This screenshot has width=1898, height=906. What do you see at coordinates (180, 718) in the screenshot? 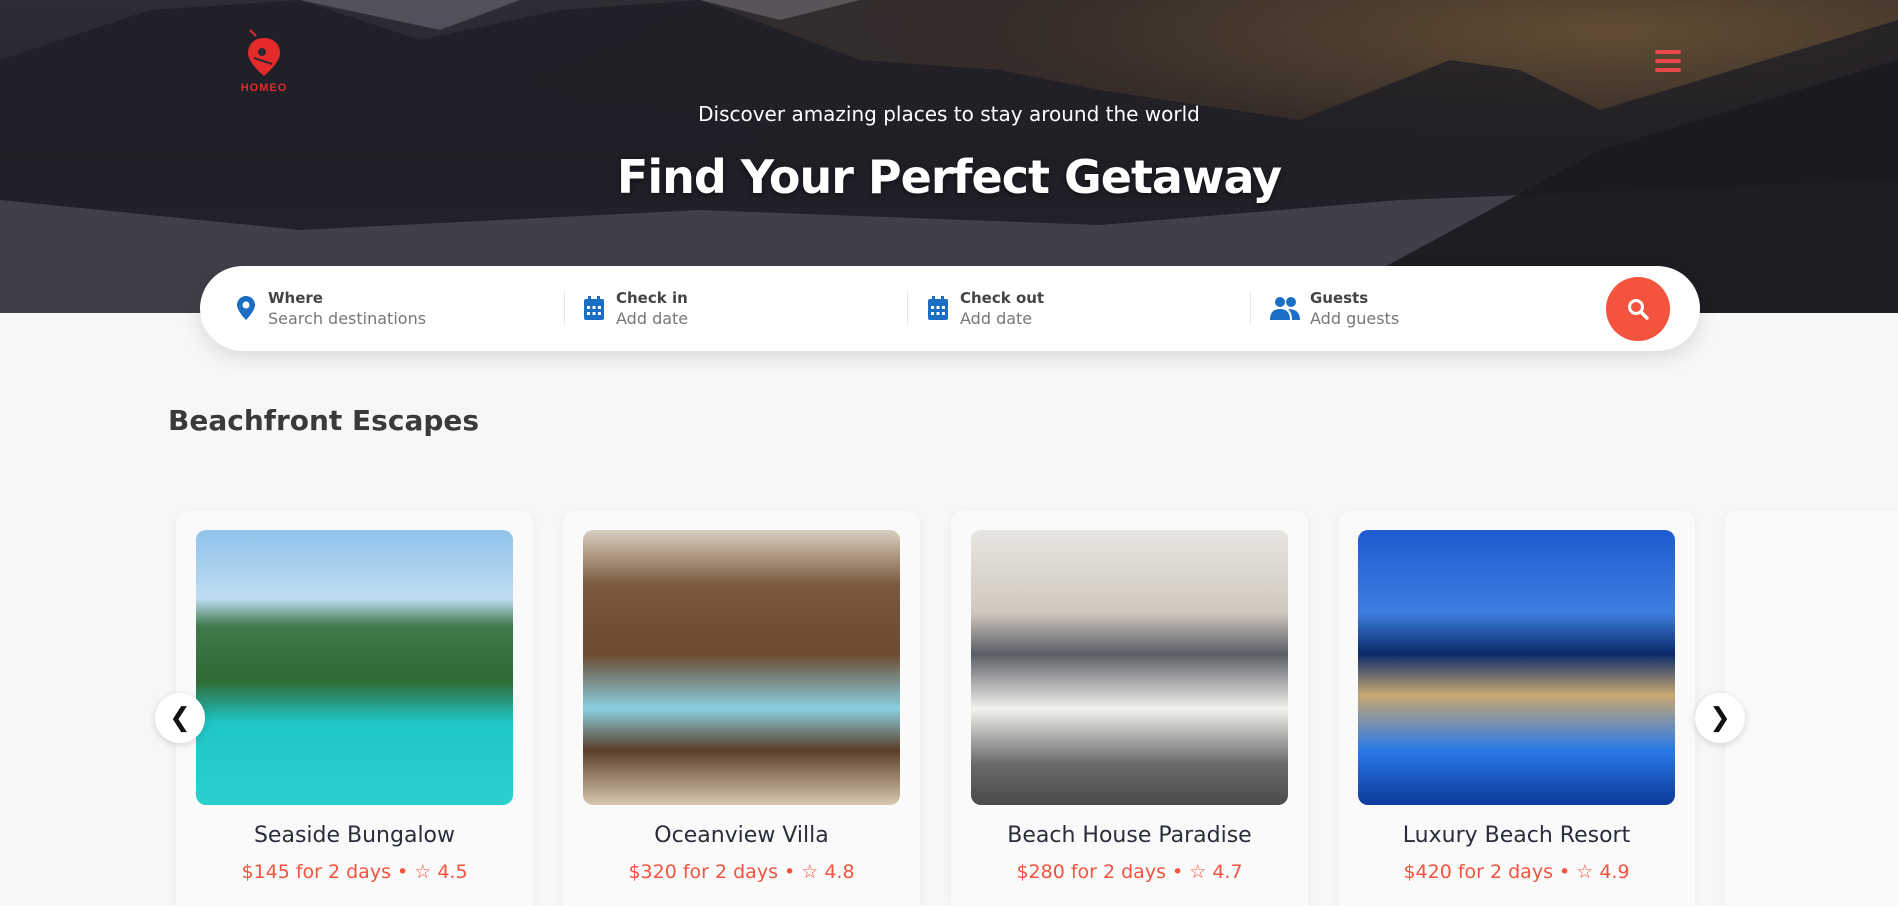
I see `carousel-prev-button: ❮` at bounding box center [180, 718].